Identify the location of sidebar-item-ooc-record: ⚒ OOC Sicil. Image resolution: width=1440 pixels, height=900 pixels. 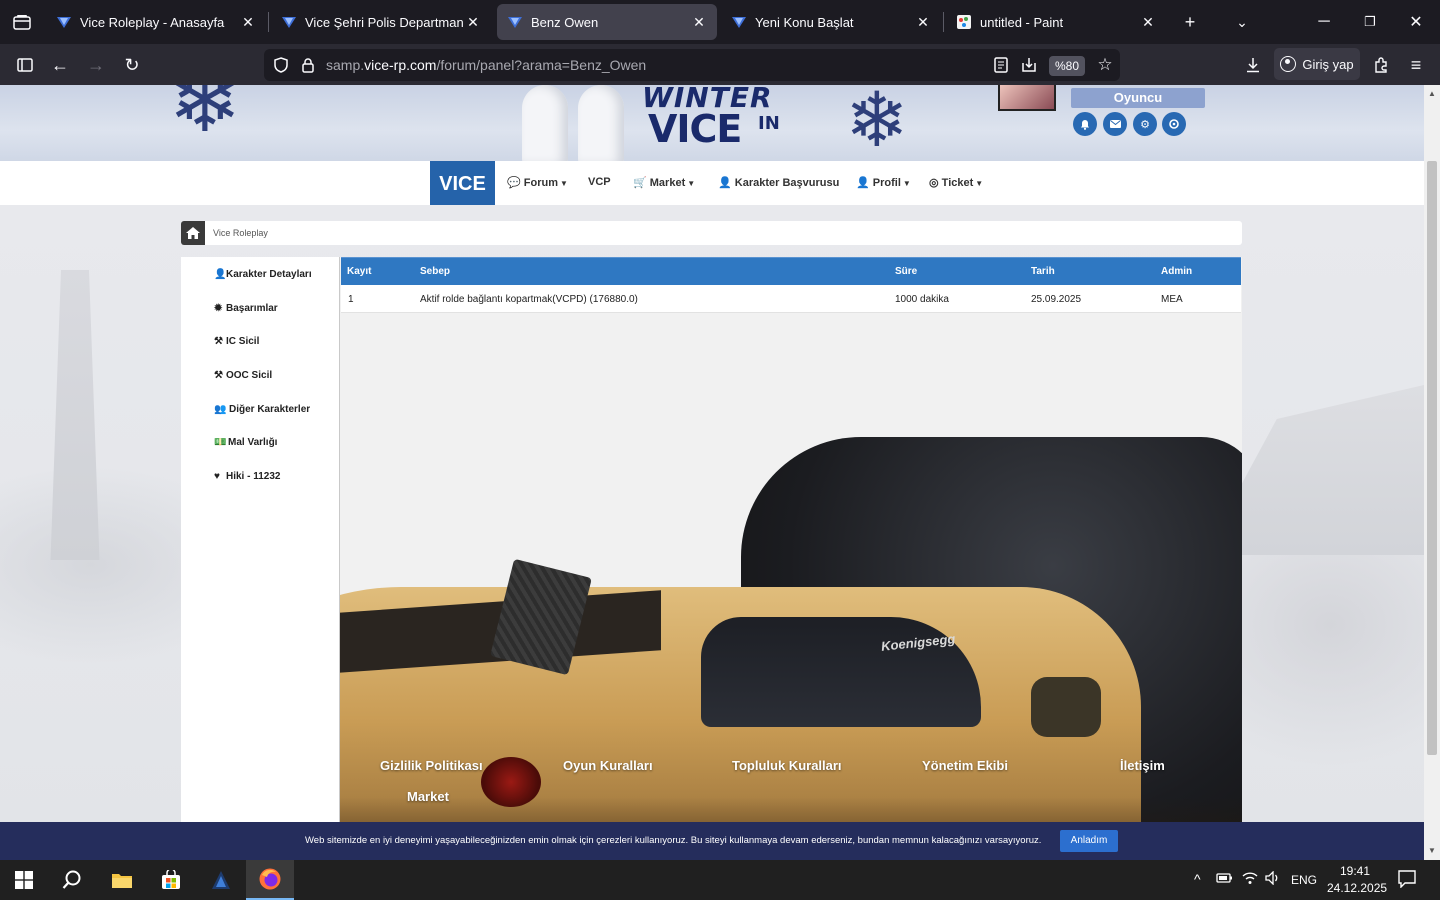
(243, 375).